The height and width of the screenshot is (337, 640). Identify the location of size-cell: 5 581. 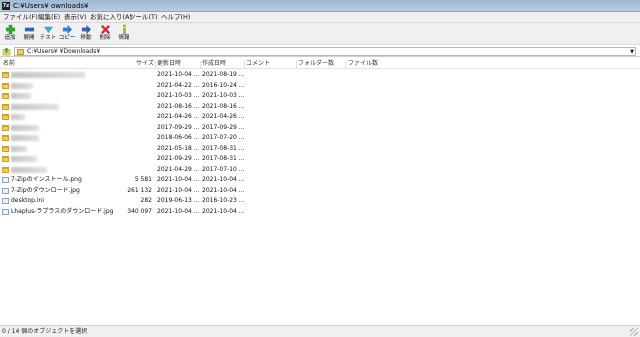
(143, 179).